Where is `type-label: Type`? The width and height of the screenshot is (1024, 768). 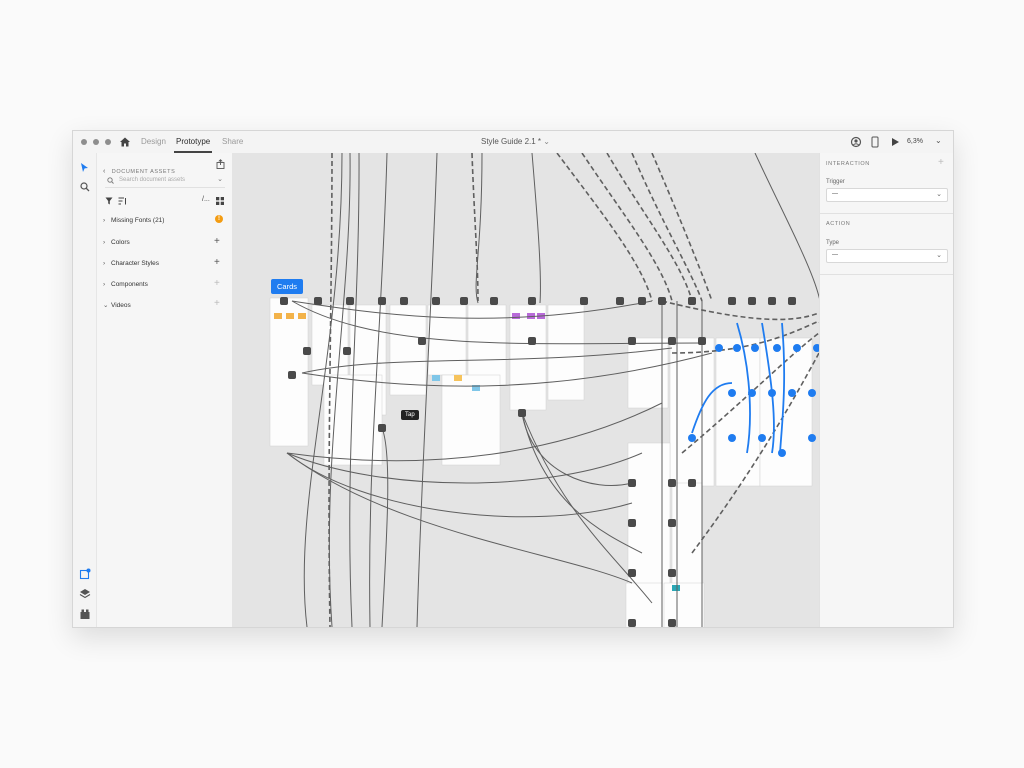 type-label: Type is located at coordinates (833, 243).